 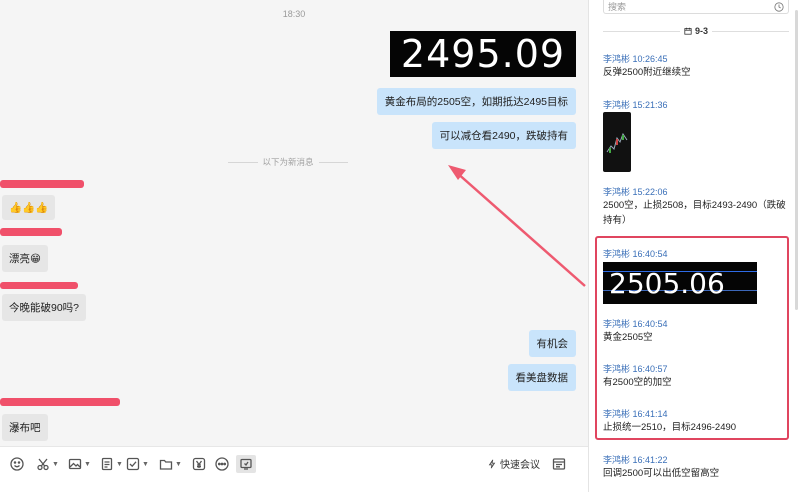 What do you see at coordinates (779, 6) in the screenshot?
I see `clock-icon` at bounding box center [779, 6].